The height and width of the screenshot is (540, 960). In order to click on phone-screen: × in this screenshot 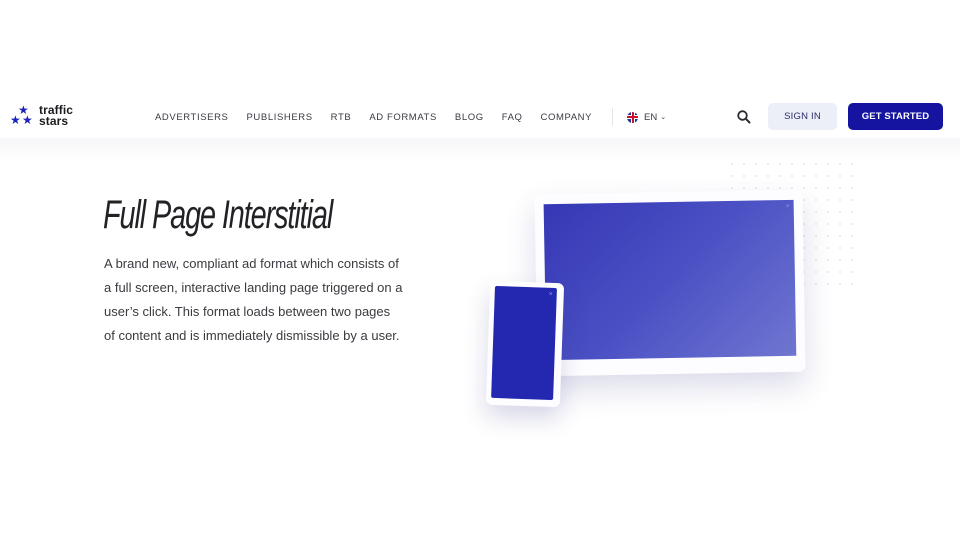, I will do `click(524, 343)`.